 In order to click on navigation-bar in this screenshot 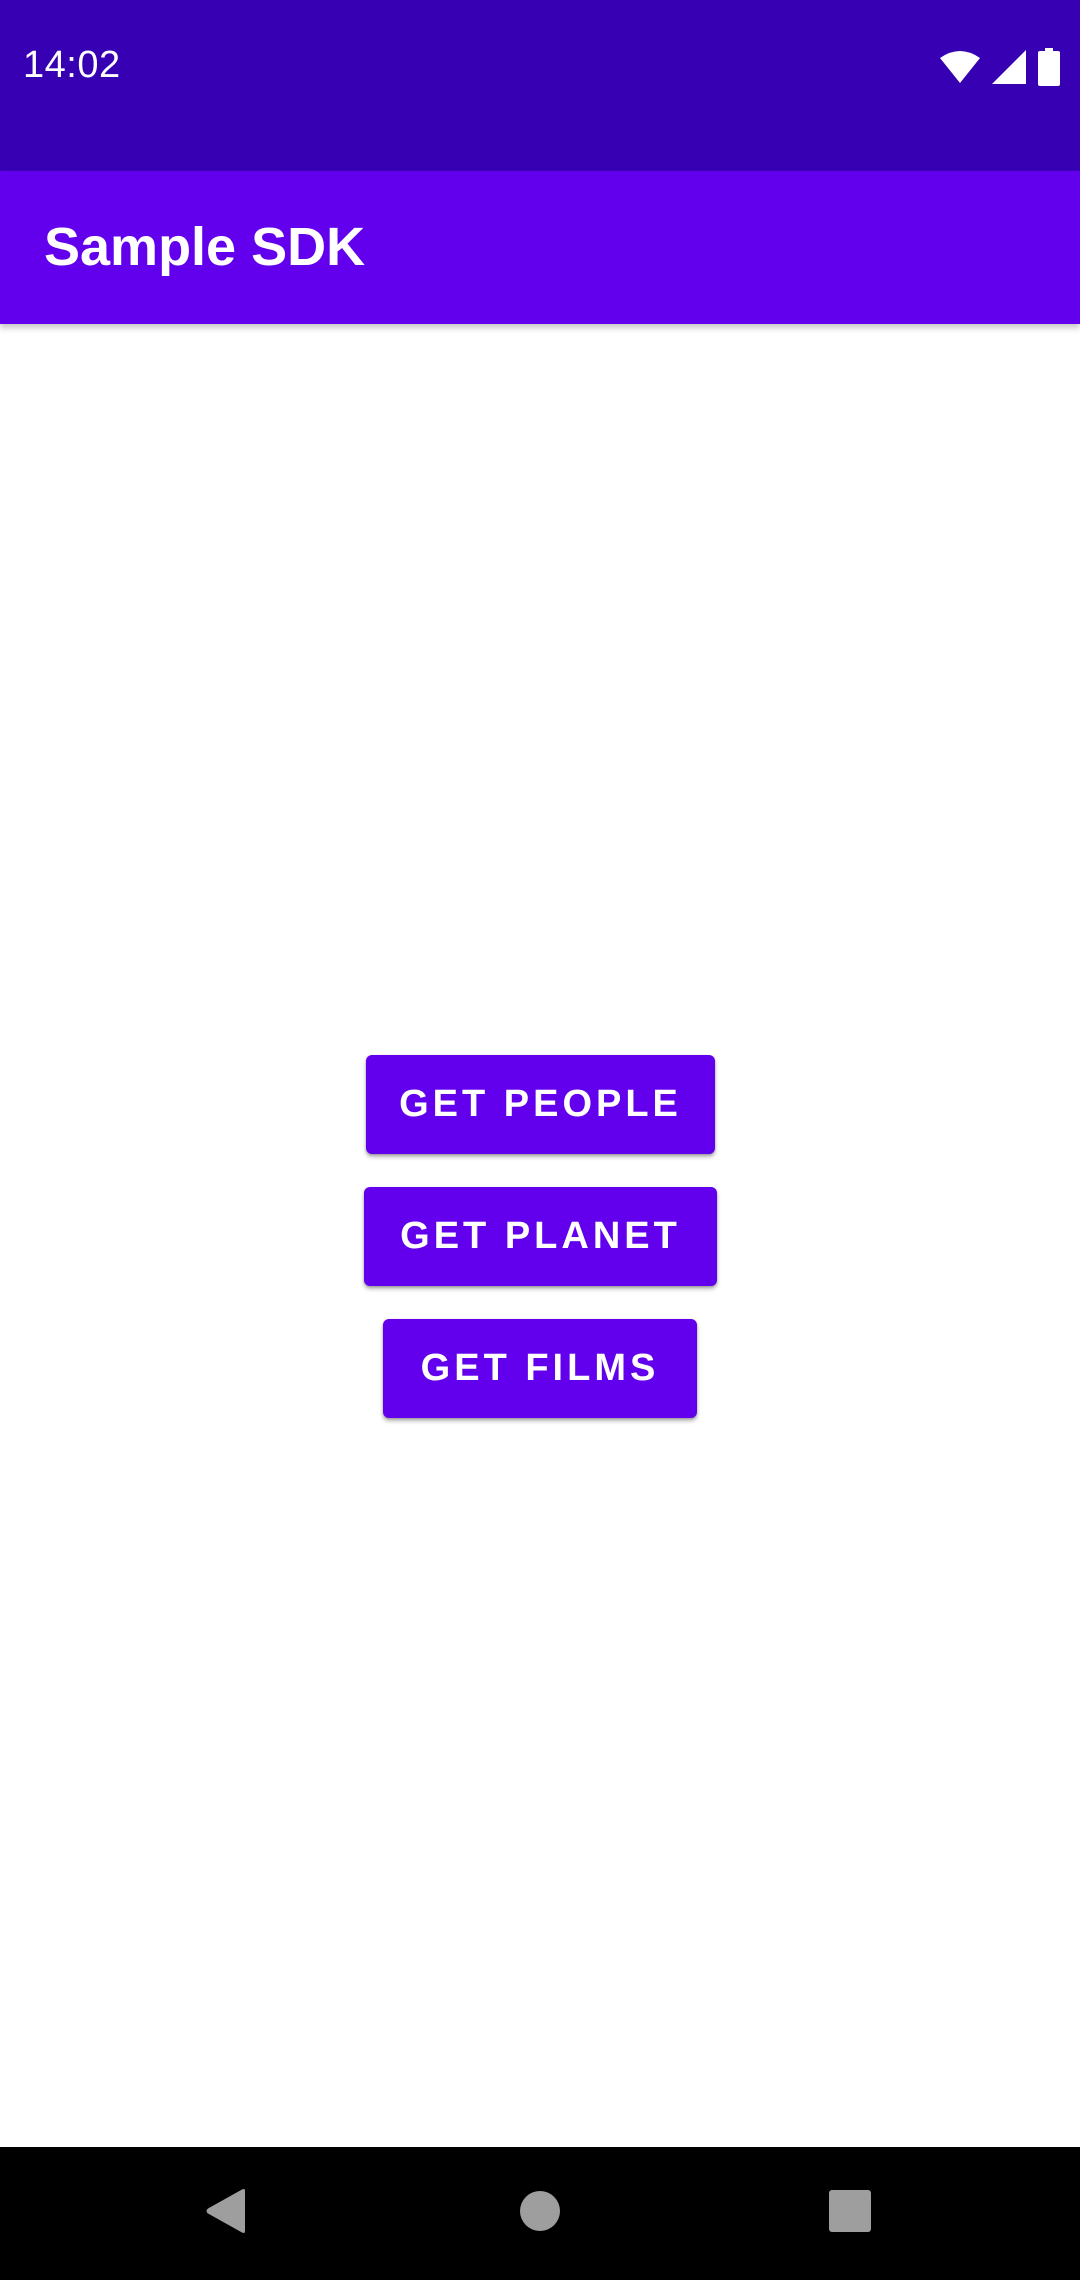, I will do `click(540, 2213)`.